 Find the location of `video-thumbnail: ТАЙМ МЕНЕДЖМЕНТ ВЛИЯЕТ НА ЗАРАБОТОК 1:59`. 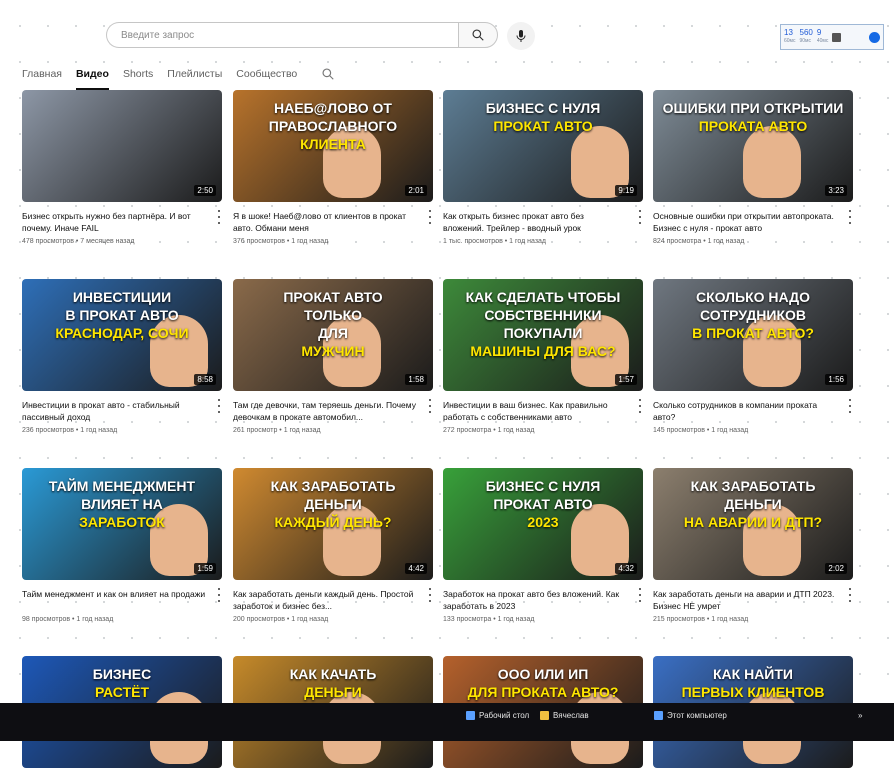

video-thumbnail: ТАЙМ МЕНЕДЖМЕНТ ВЛИЯЕТ НА ЗАРАБОТОК 1:59 is located at coordinates (122, 524).